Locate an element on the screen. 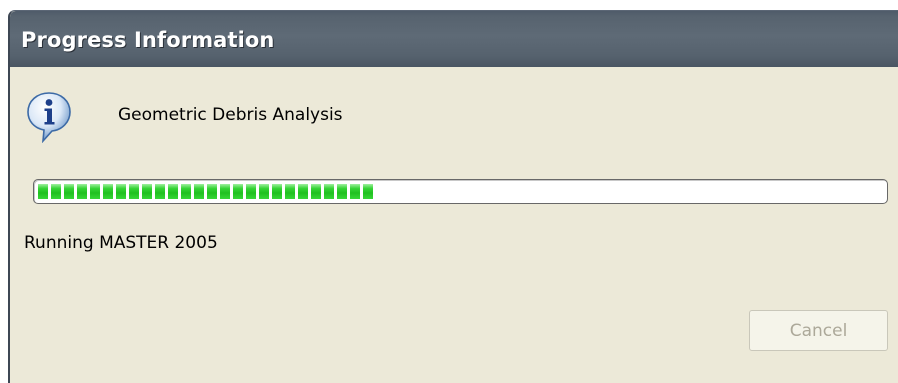  info-icon is located at coordinates (49, 117).